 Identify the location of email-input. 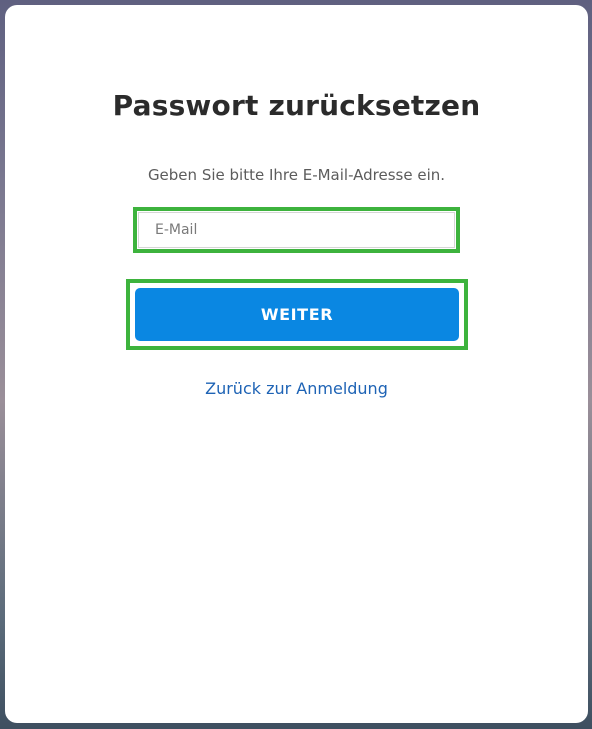
(296, 230).